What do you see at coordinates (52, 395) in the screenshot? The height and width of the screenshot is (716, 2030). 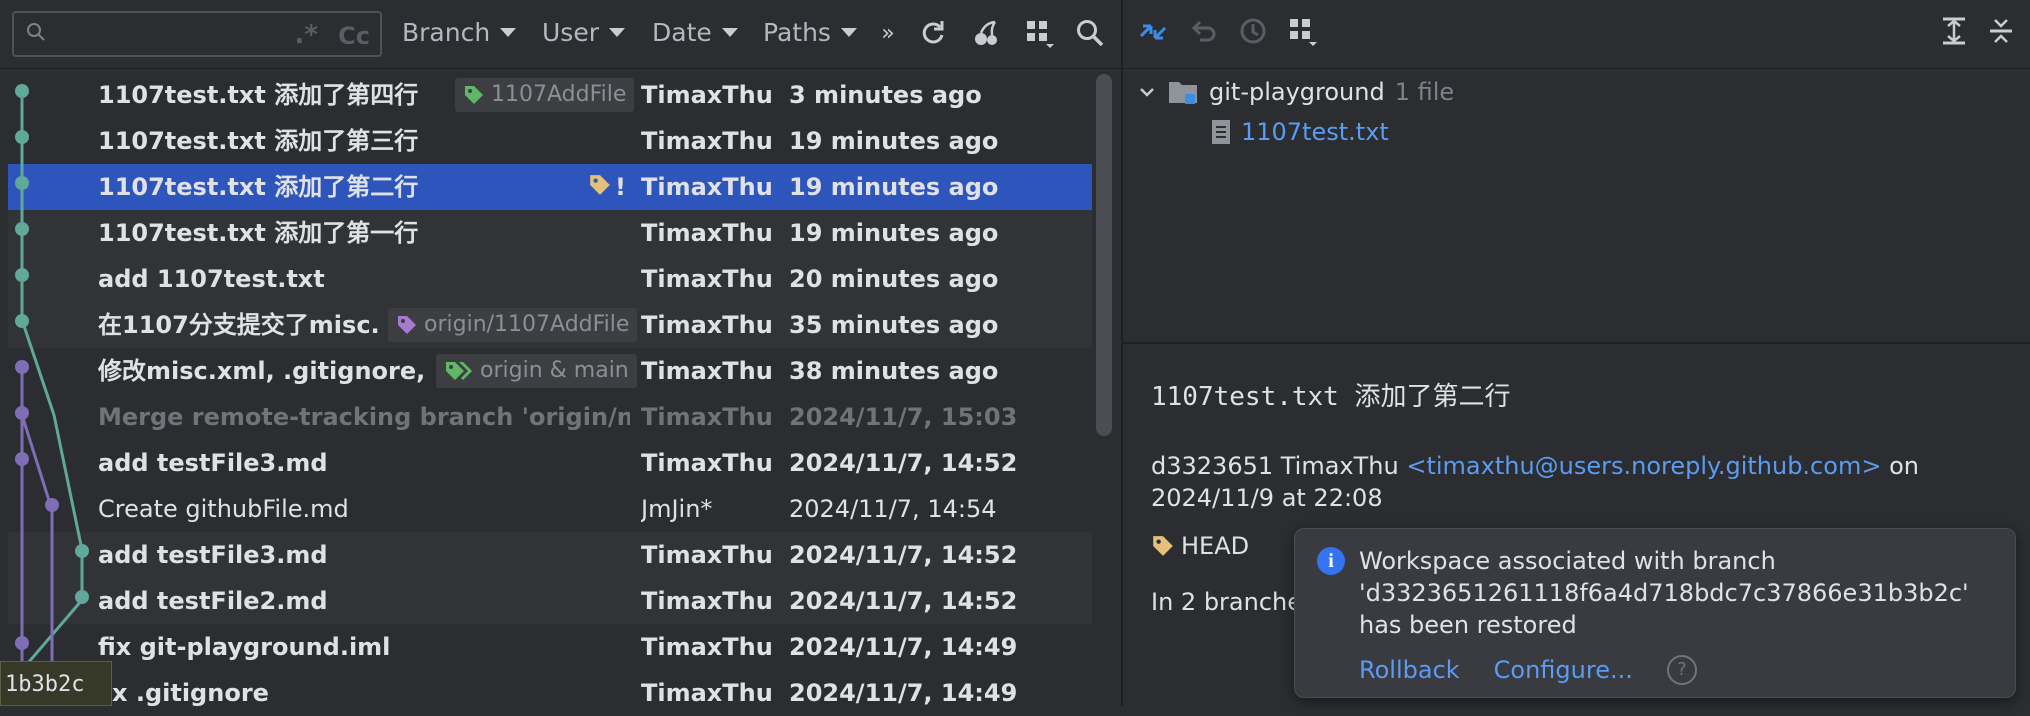 I see `commit-graph` at bounding box center [52, 395].